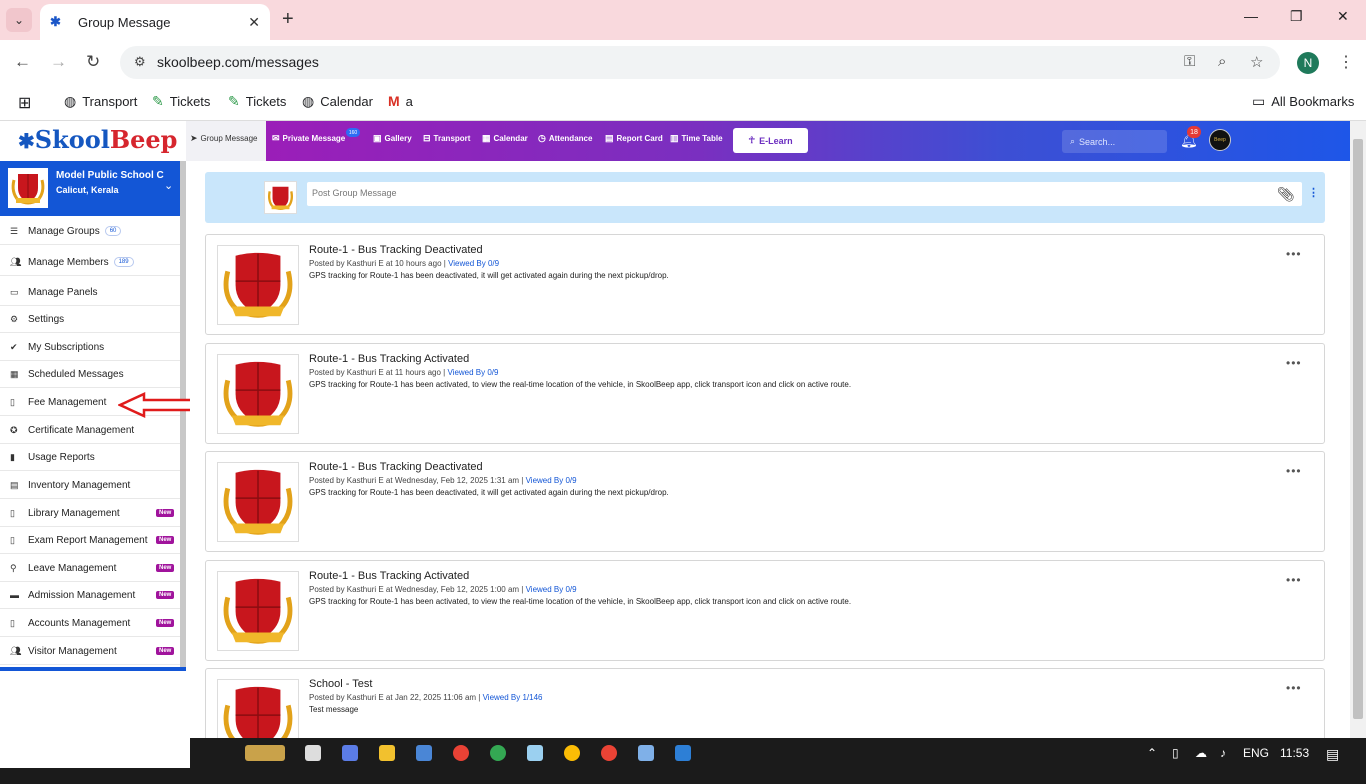 The height and width of the screenshot is (784, 1366). I want to click on nav-attendance: ◷ Attendance, so click(565, 138).